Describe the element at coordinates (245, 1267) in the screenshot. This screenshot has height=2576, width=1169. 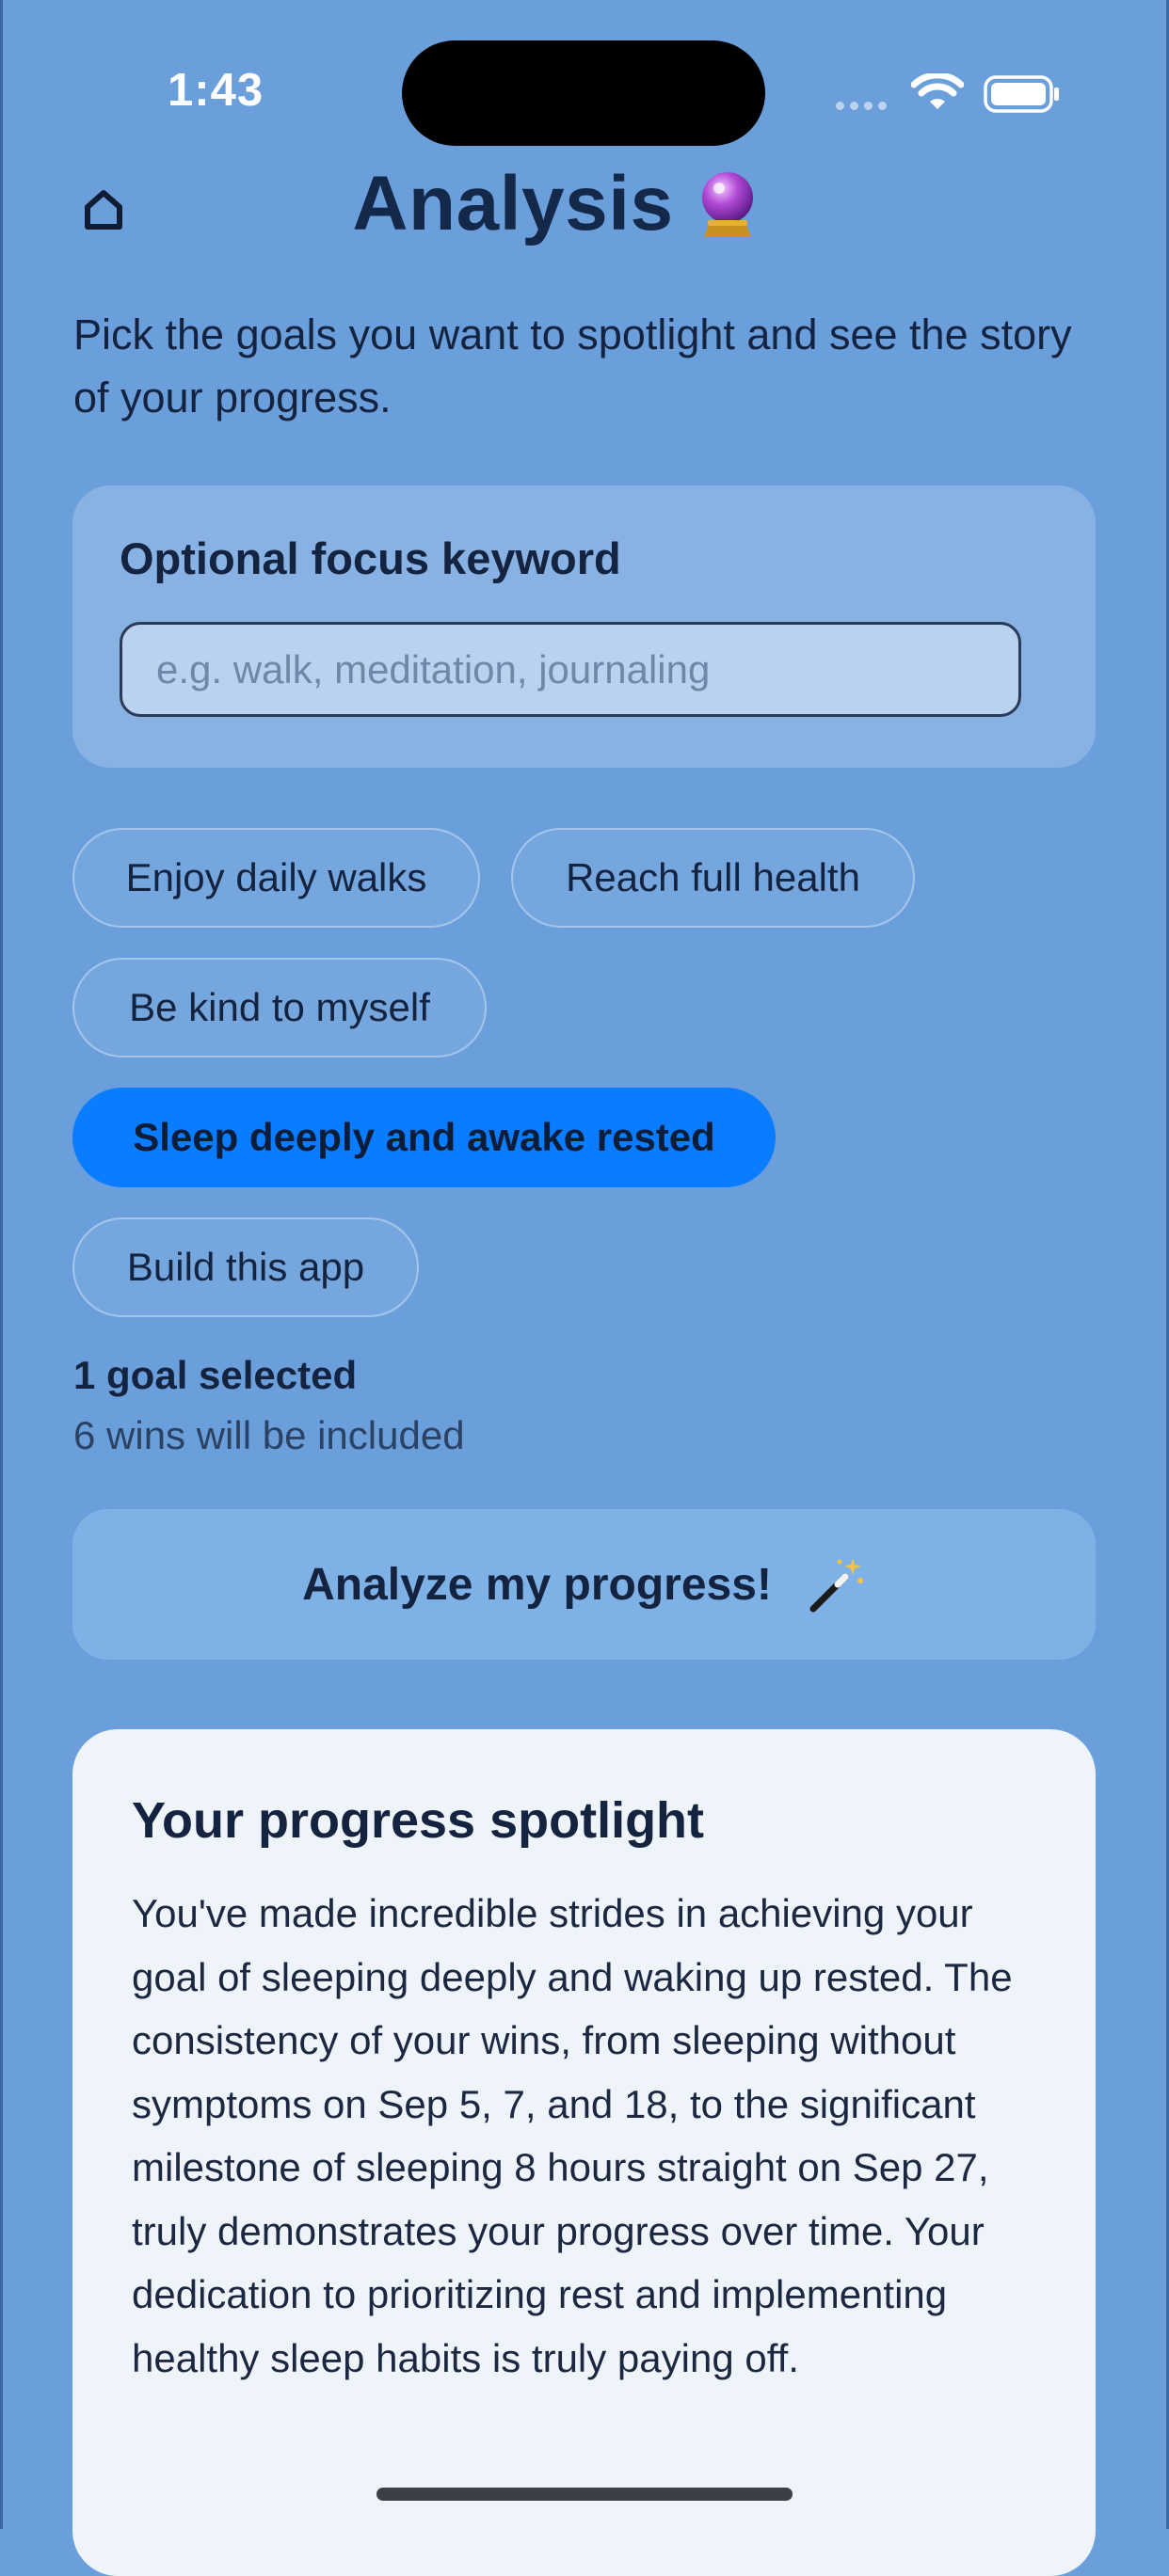
I see `goal-chip-build-this-app: Build this app` at that location.